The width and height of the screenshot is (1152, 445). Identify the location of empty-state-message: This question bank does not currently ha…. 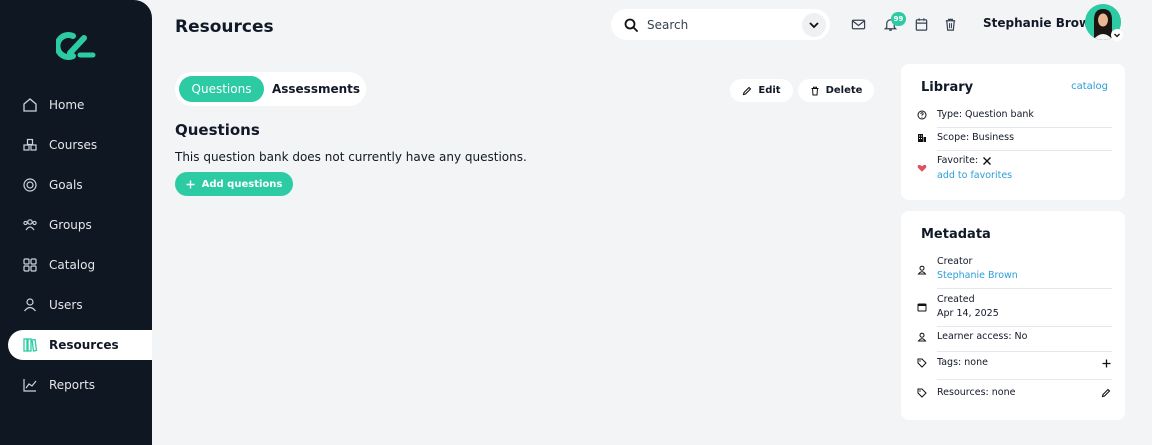
(351, 157).